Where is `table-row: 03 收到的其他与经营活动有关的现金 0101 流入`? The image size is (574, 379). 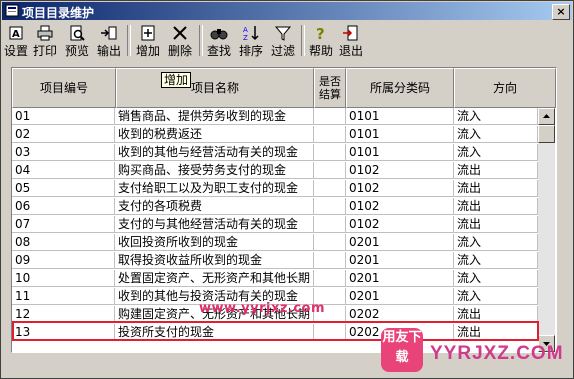
table-row: 03 收到的其他与经营活动有关的现金 0101 流入 is located at coordinates (275, 153).